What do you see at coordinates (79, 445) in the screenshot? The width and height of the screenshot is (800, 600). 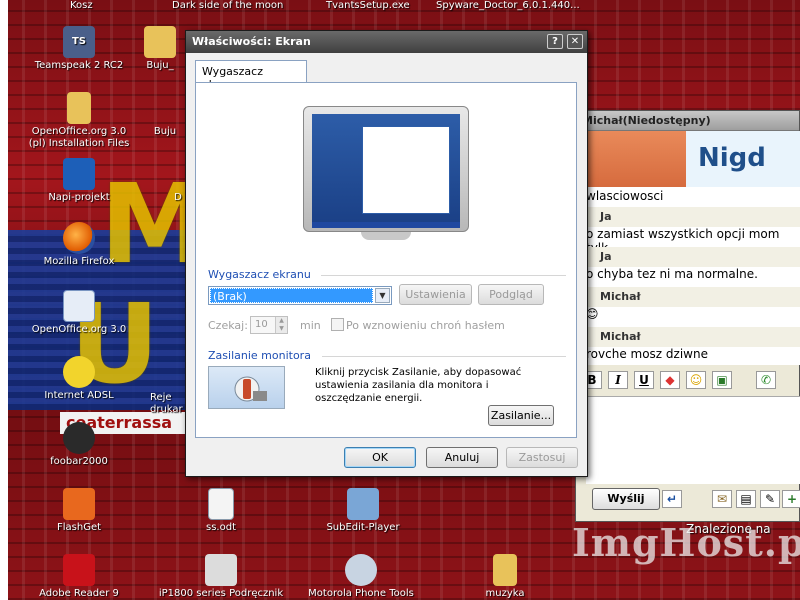 I see `desktop-icon-foobar: foobar2000` at bounding box center [79, 445].